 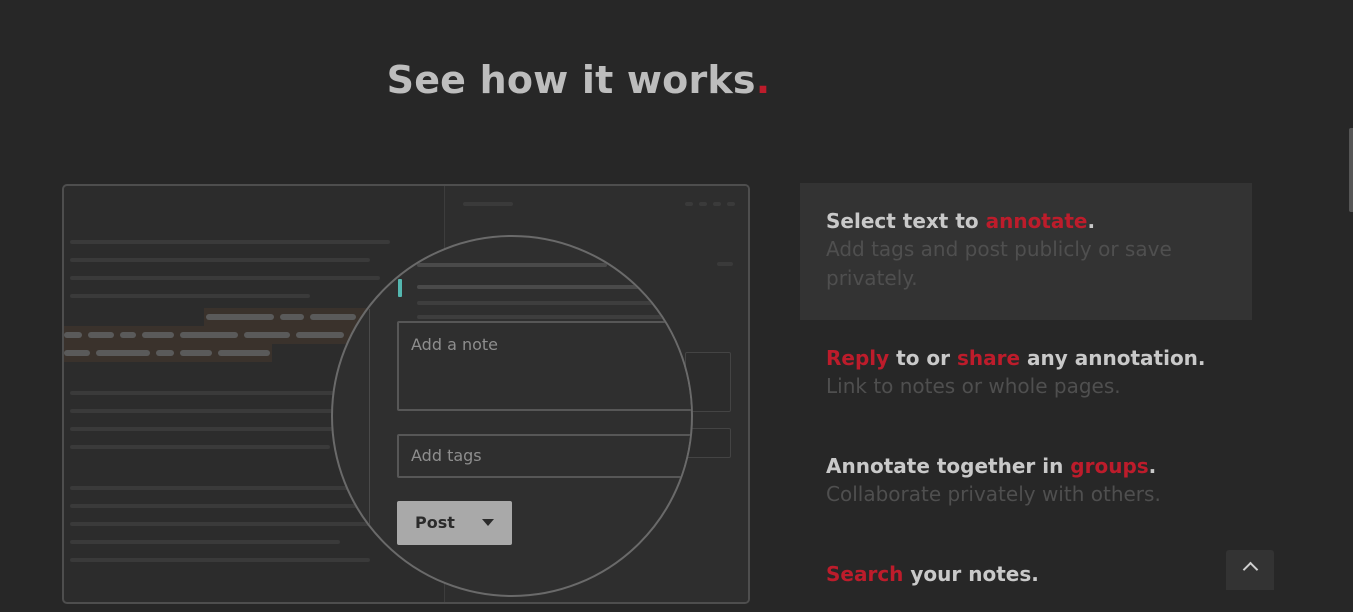 I want to click on feature-title: Select text to annotate., so click(x=1026, y=221).